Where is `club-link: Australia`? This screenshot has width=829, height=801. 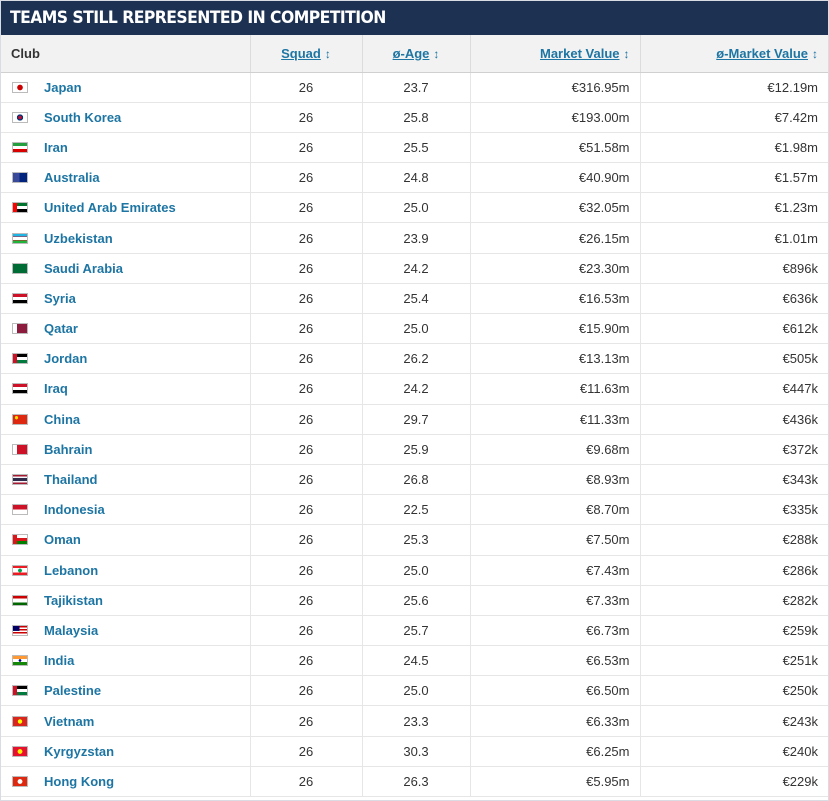 club-link: Australia is located at coordinates (72, 177).